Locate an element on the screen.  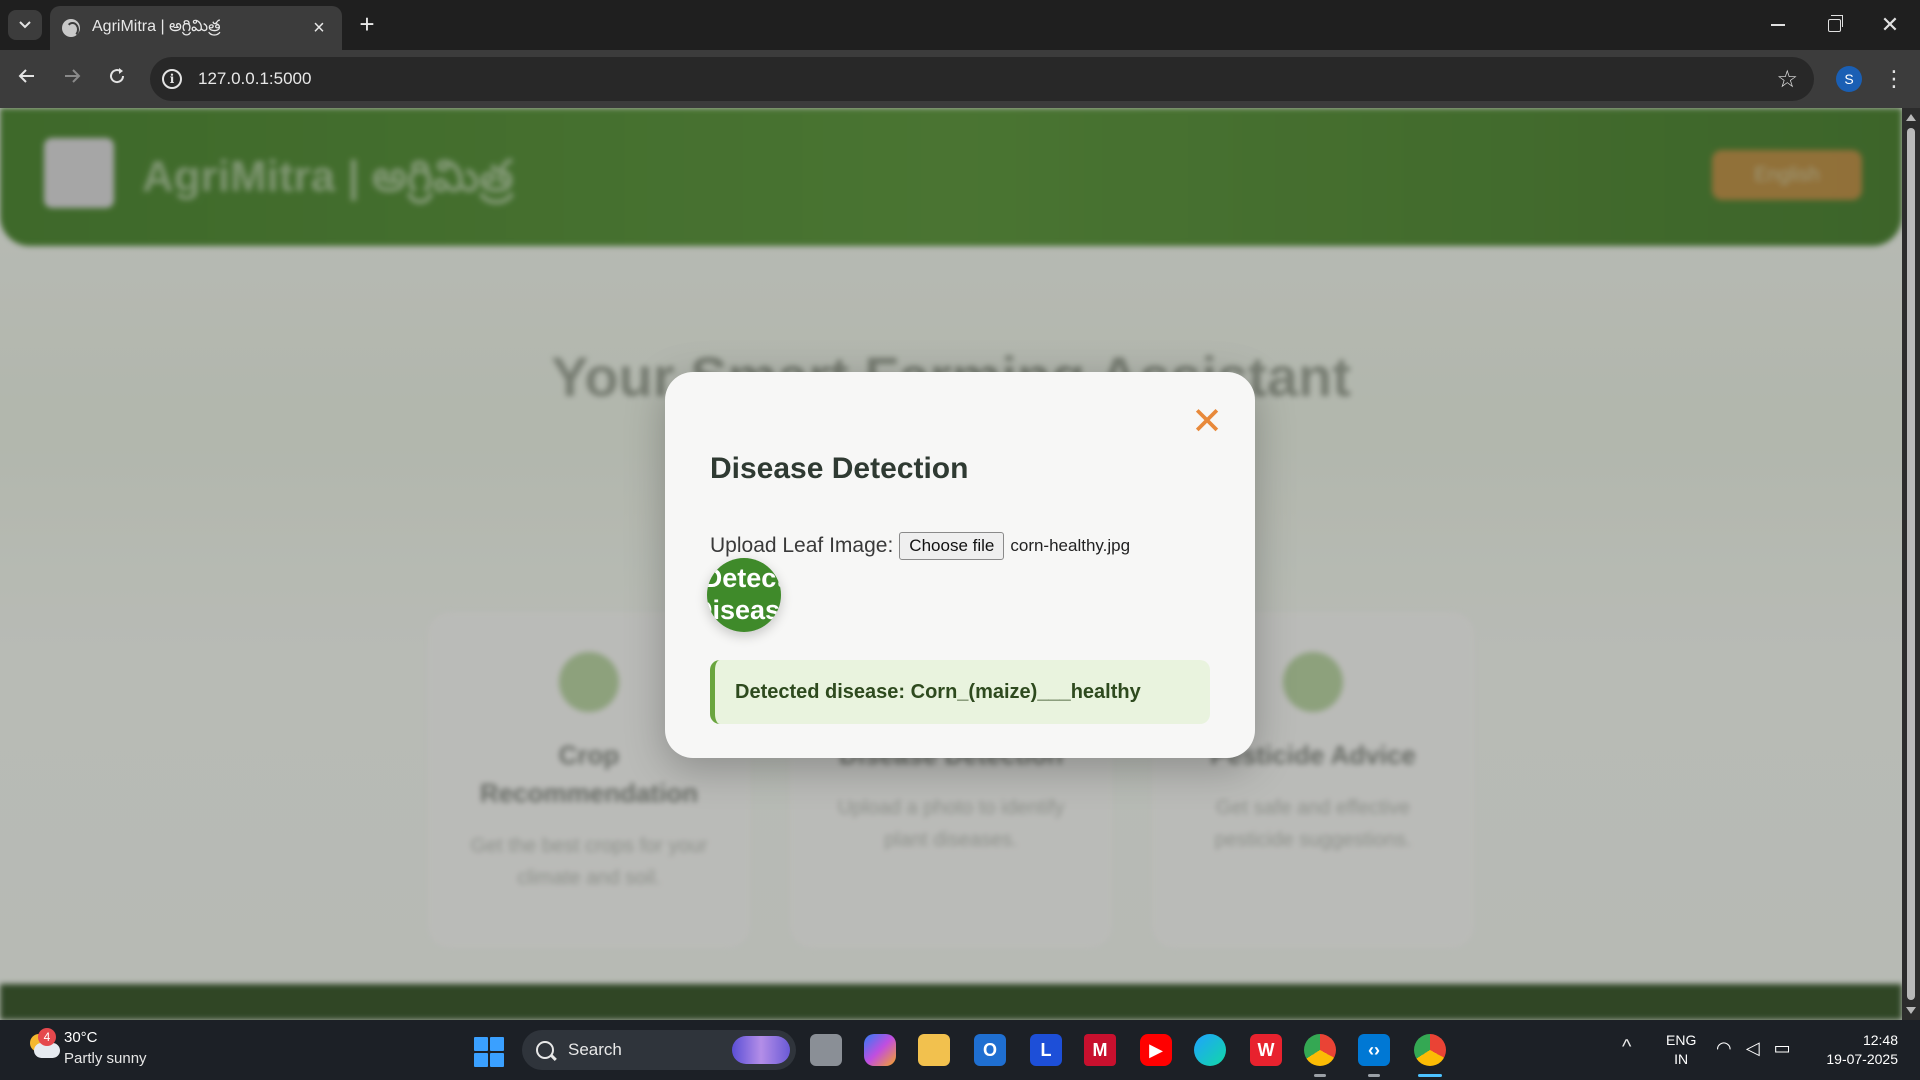
selected-file-name: corn-healthy.jpg is located at coordinates (1070, 545).